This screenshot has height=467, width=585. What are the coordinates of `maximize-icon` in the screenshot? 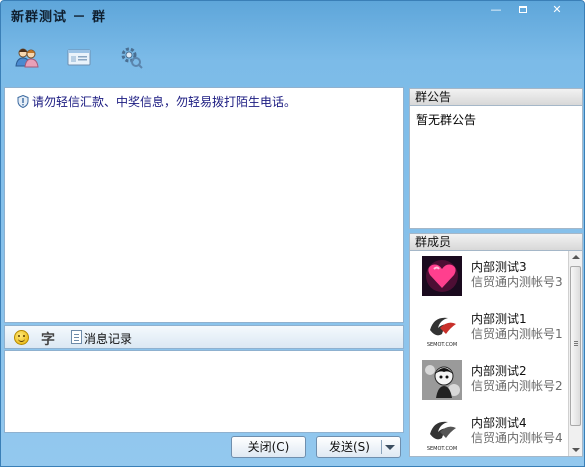 It's located at (523, 9).